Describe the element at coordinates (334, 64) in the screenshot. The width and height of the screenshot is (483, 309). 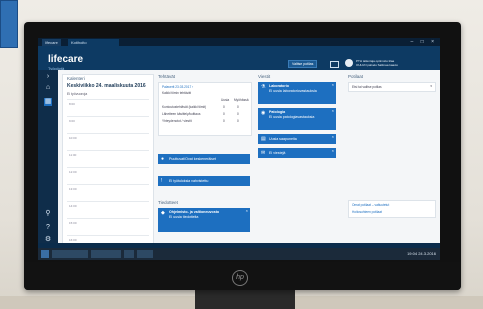
I see `mail-icon` at that location.